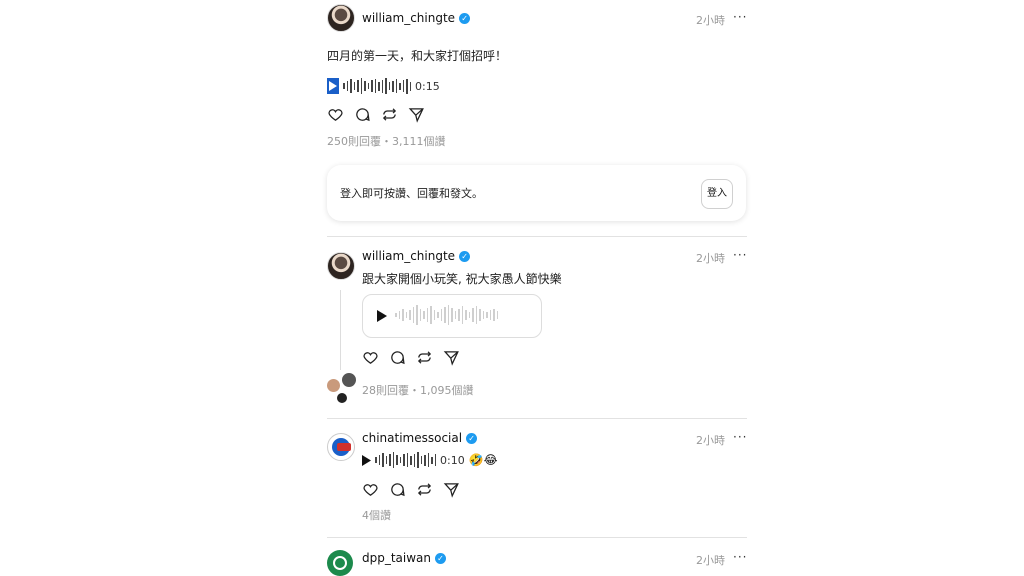 The height and width of the screenshot is (576, 1024). What do you see at coordinates (386, 141) in the screenshot?
I see `post-stats: 250則回覆・3,111個讚` at bounding box center [386, 141].